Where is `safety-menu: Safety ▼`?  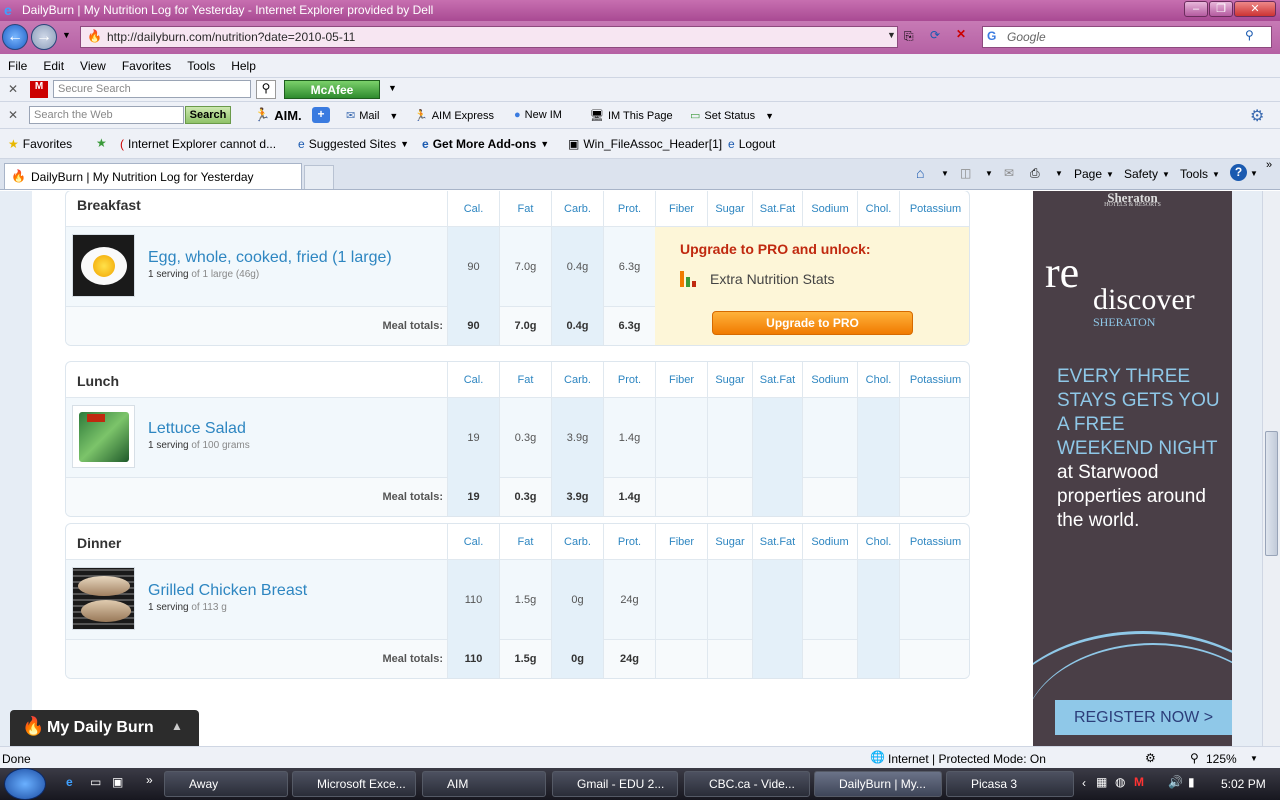 safety-menu: Safety ▼ is located at coordinates (1147, 174).